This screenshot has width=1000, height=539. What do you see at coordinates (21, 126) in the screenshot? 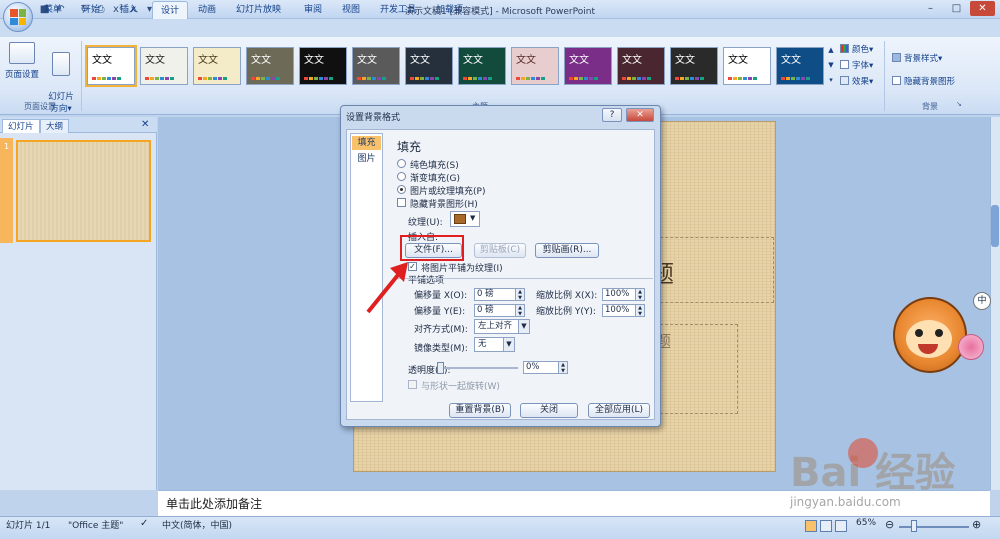
I see `tab-slides: 幻灯片` at bounding box center [21, 126].